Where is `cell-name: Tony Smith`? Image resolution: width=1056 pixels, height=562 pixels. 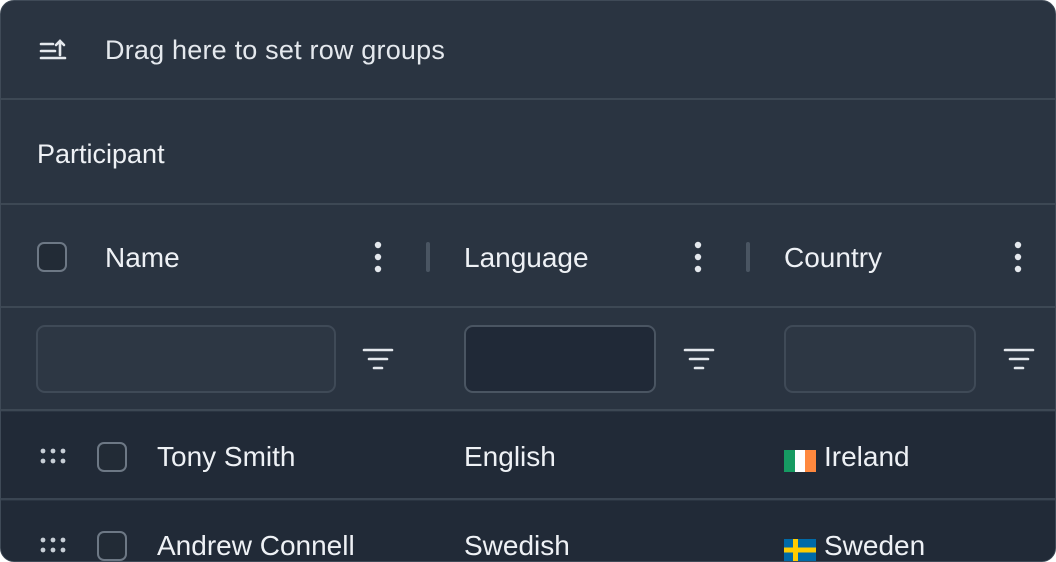 cell-name: Tony Smith is located at coordinates (226, 457).